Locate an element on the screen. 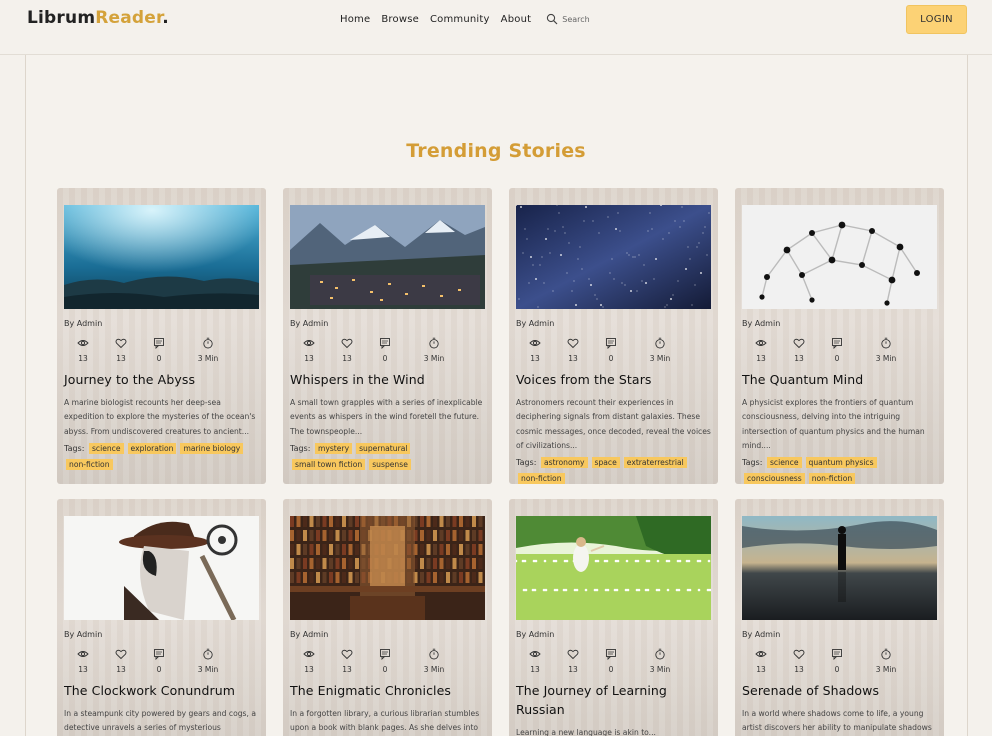 This screenshot has width=992, height=736. search-icon is located at coordinates (552, 19).